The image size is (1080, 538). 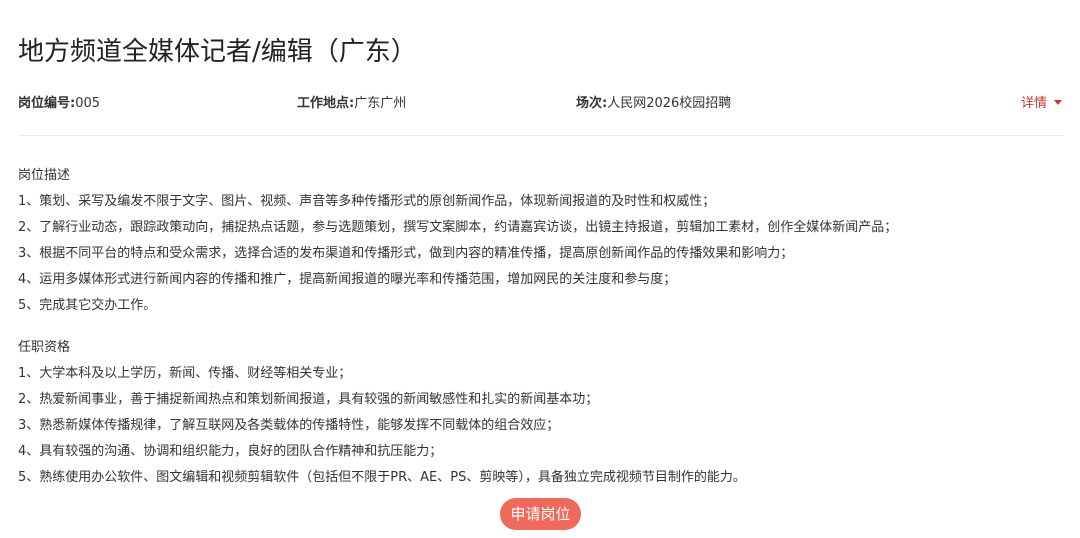 I want to click on list-item: 1、大学本科及以上学历，新闻、传播、财经等相关专业；, so click(x=185, y=373).